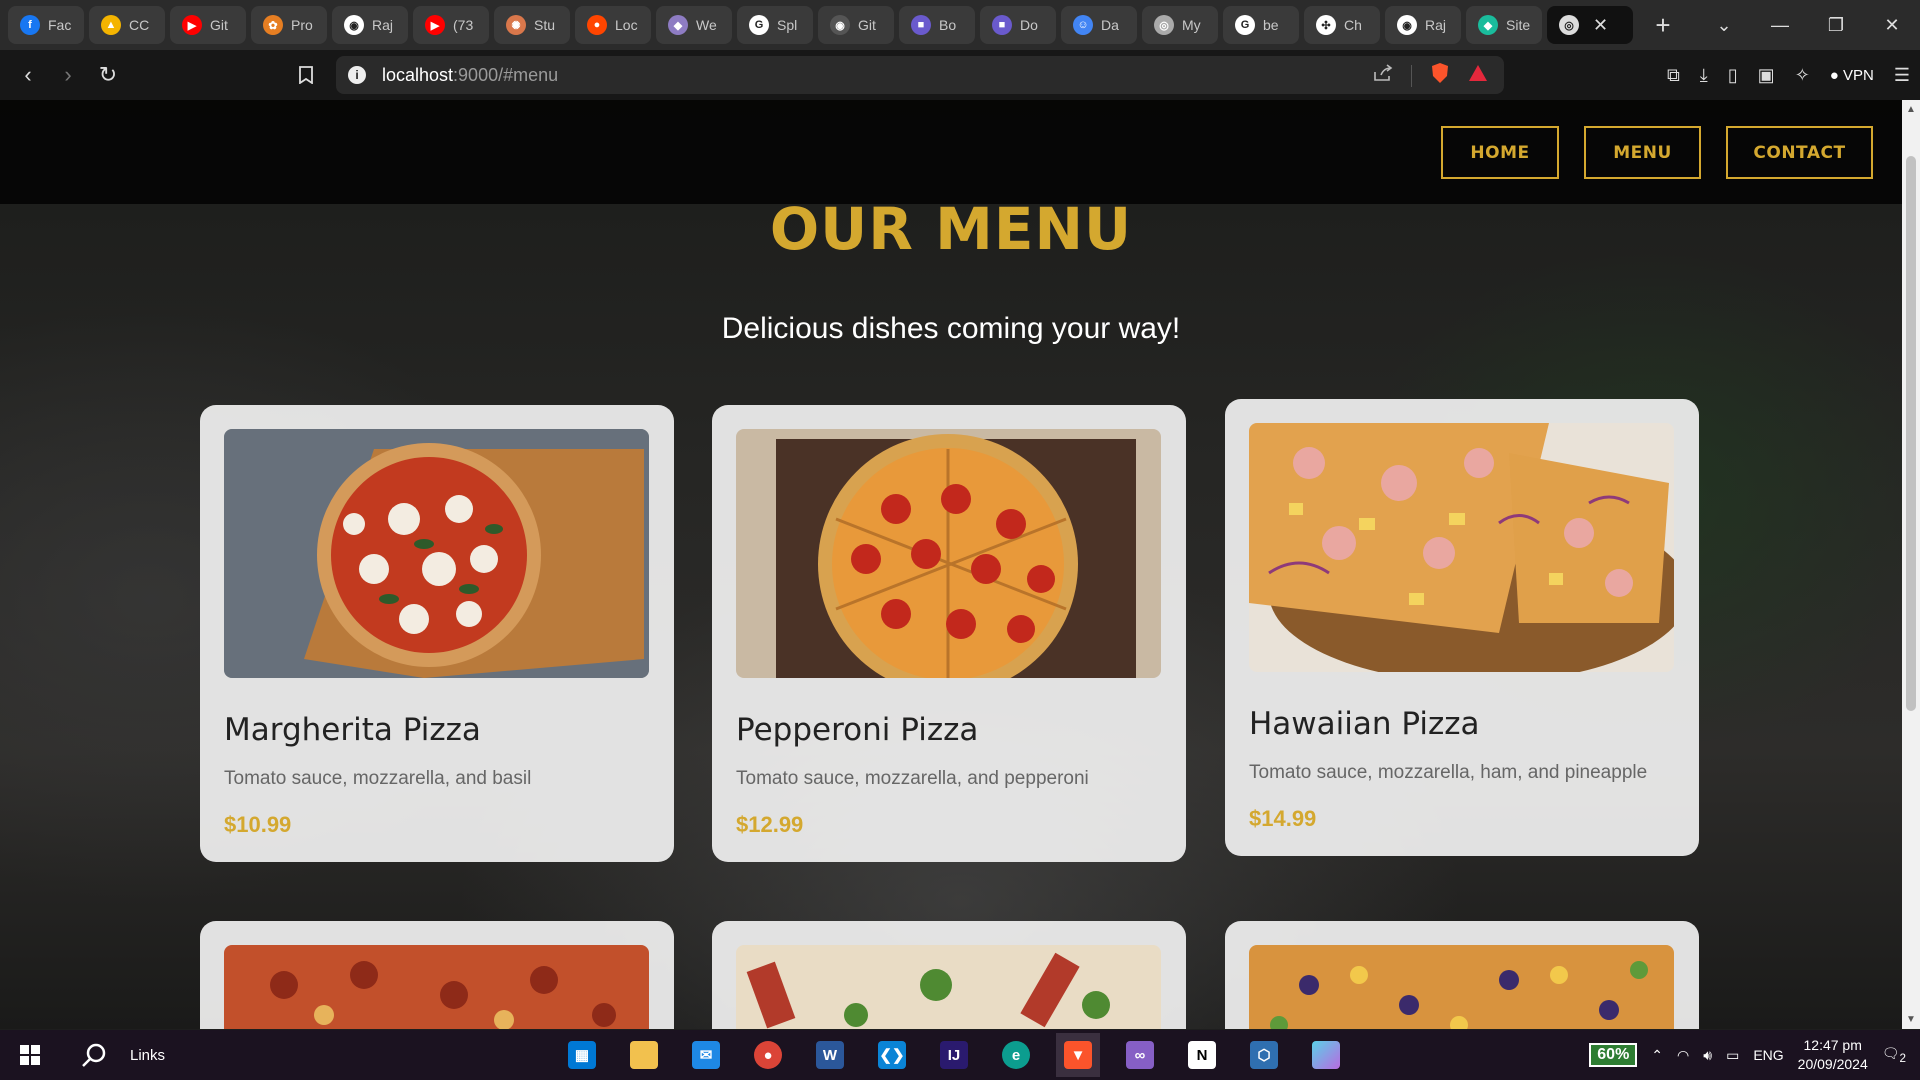 The width and height of the screenshot is (1920, 1080). What do you see at coordinates (1613, 1055) in the screenshot?
I see `battery-indicator: 60%` at bounding box center [1613, 1055].